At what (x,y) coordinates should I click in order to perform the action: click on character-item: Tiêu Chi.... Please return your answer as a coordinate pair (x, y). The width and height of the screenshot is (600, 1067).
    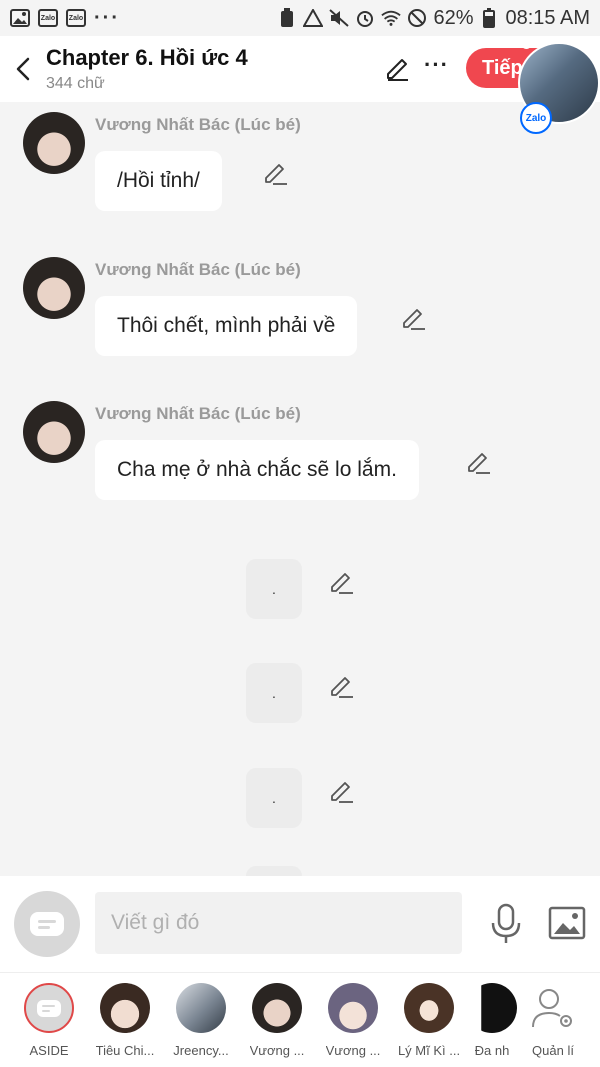
    Looking at the image, I should click on (125, 1023).